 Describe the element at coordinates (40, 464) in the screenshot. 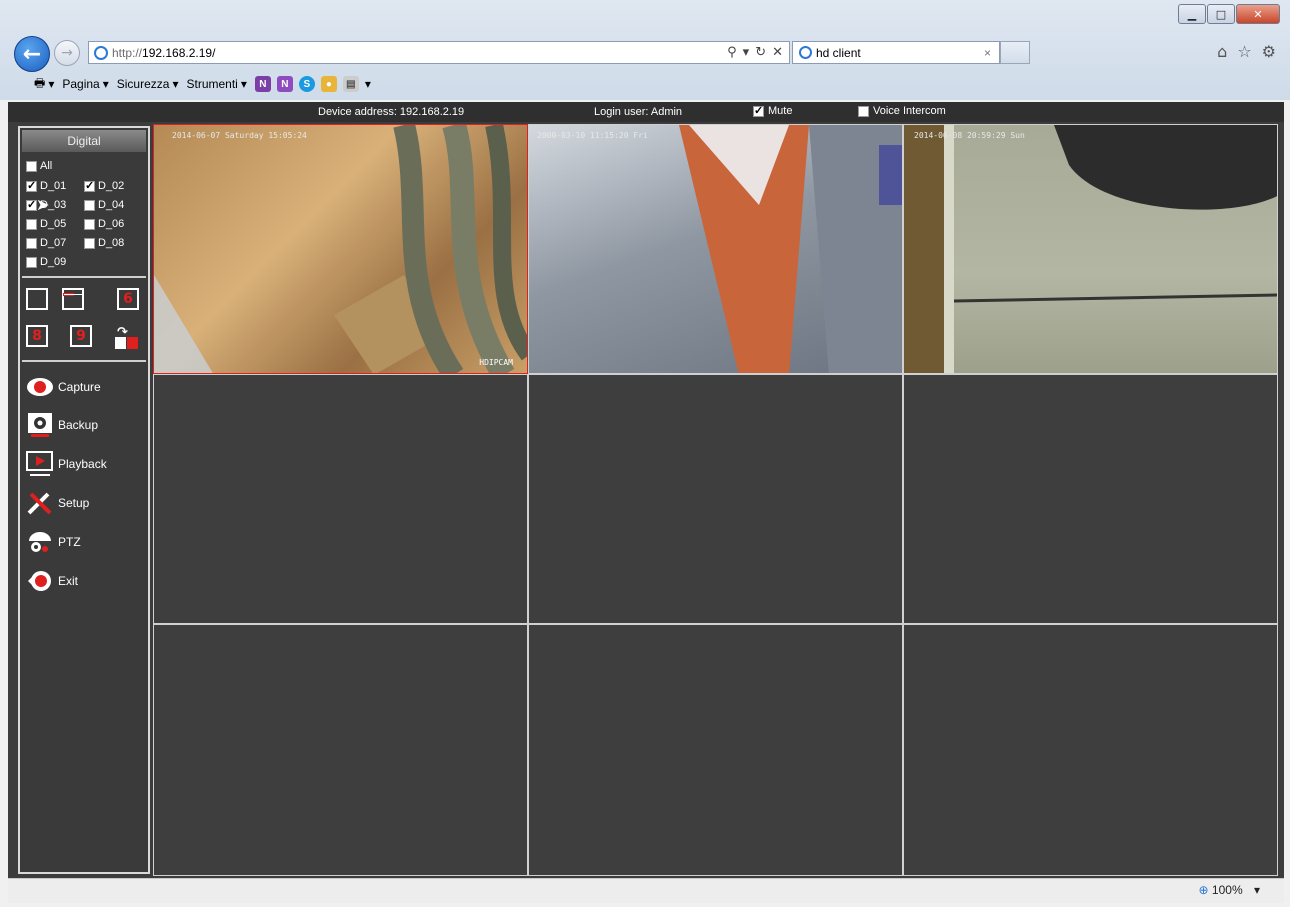

I see `playback-monitor-icon` at that location.